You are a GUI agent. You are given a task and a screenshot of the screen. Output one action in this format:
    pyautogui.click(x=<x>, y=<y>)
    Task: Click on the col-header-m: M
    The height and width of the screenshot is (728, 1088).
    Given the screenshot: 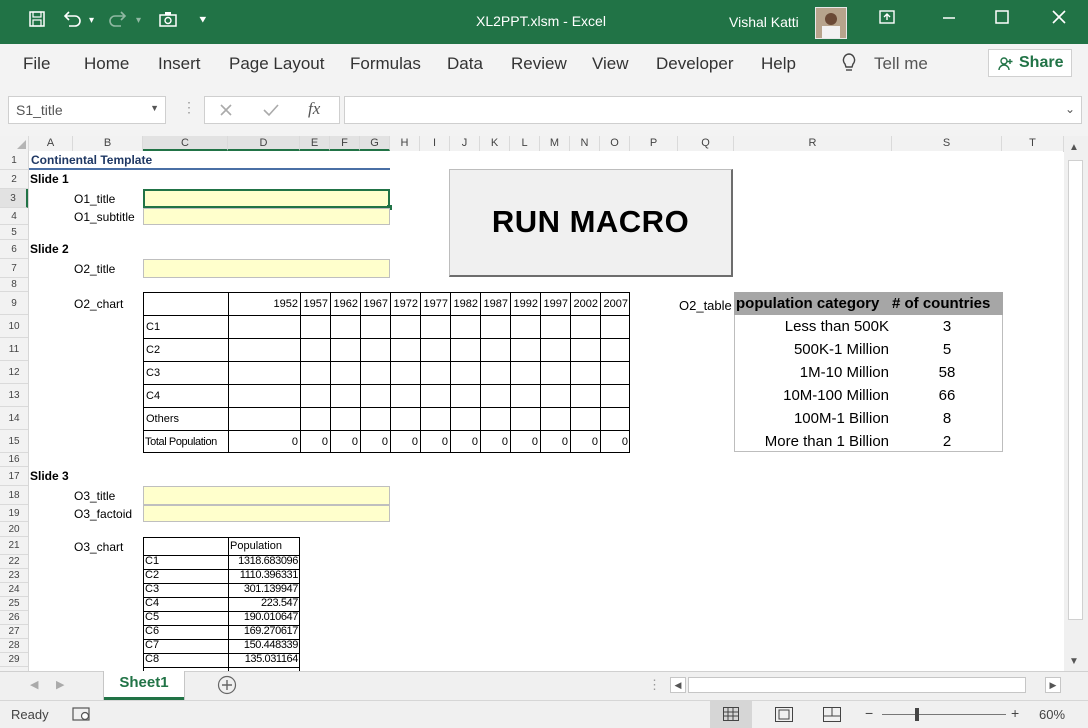 What is the action you would take?
    pyautogui.click(x=555, y=143)
    